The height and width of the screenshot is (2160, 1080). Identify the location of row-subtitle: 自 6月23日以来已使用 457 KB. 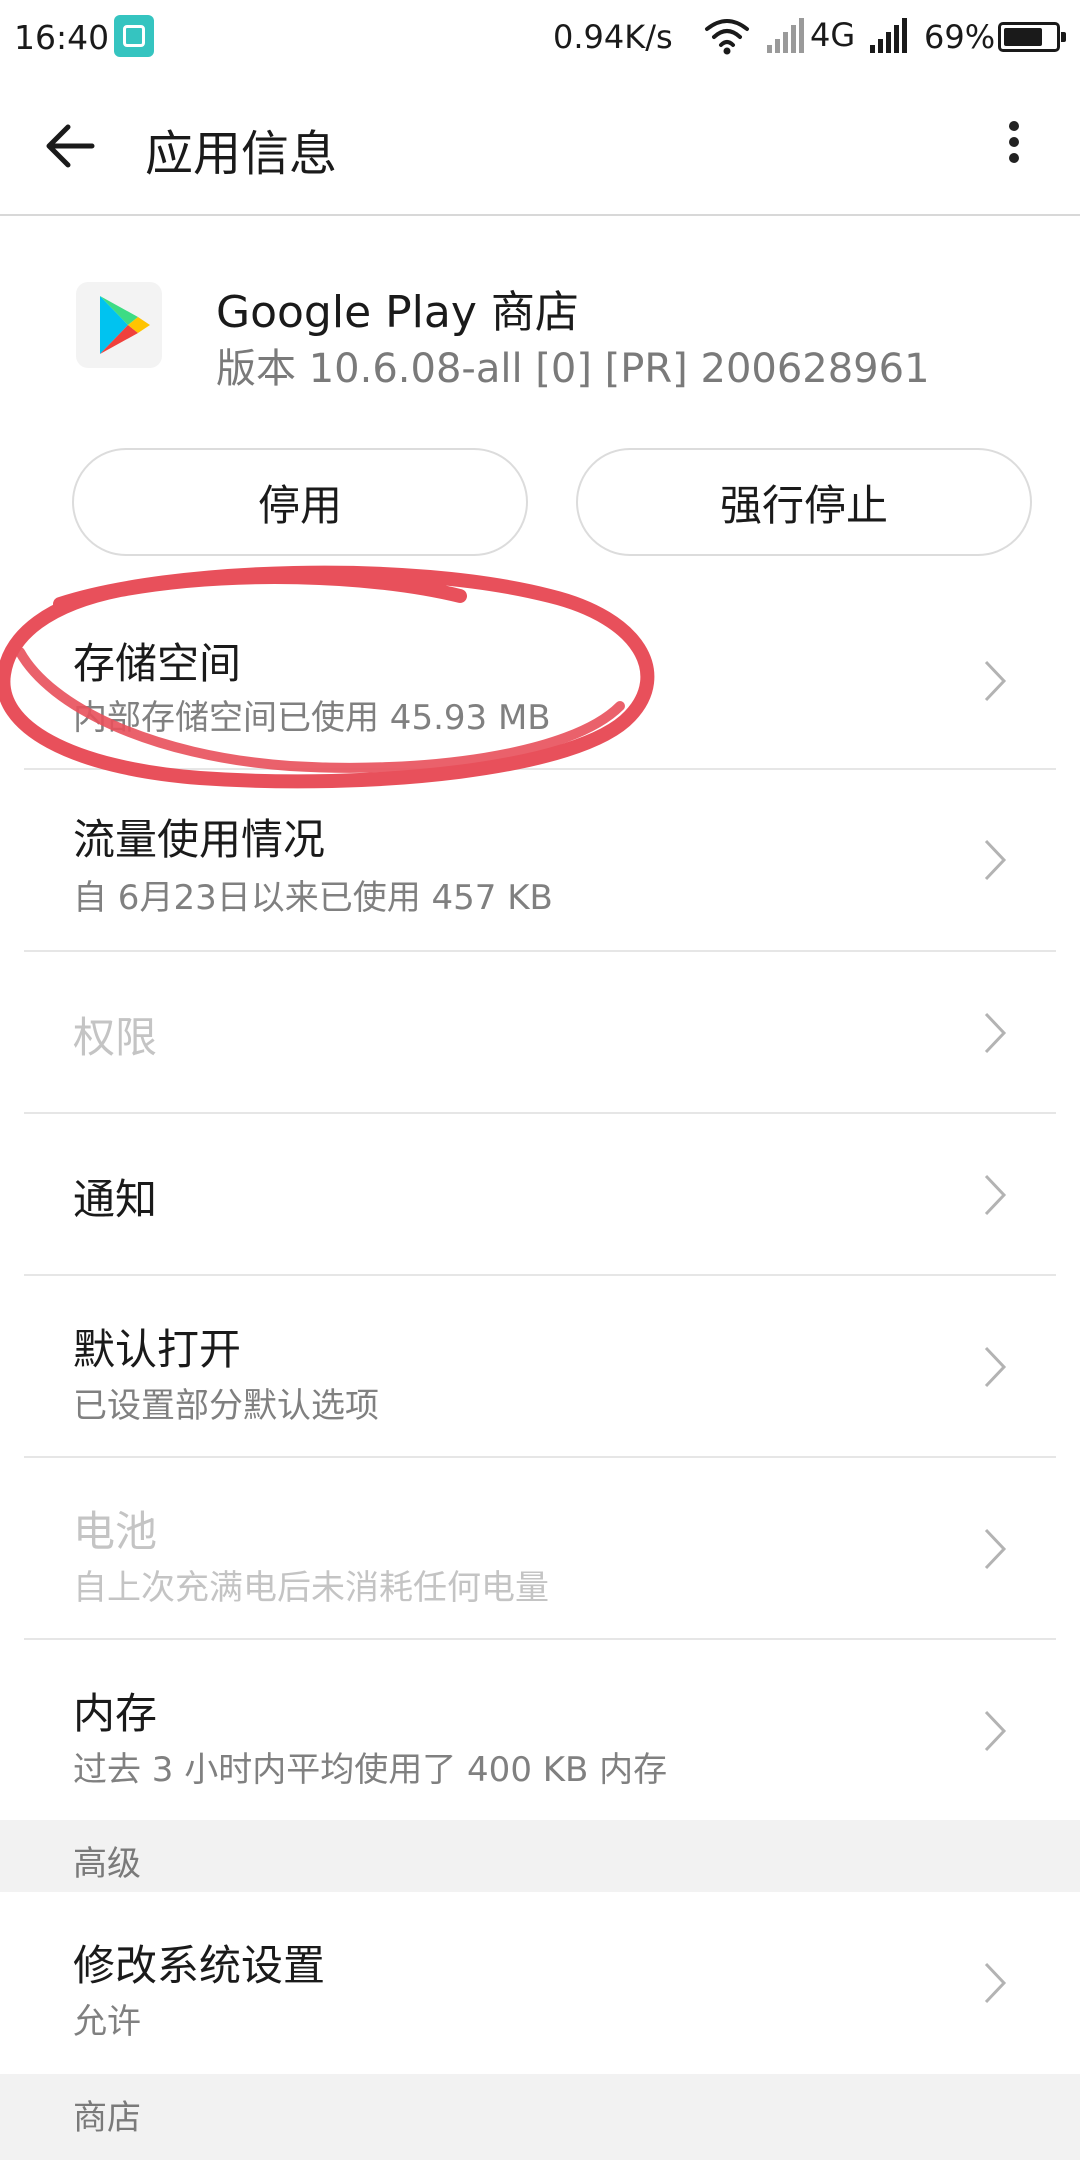
(313, 898).